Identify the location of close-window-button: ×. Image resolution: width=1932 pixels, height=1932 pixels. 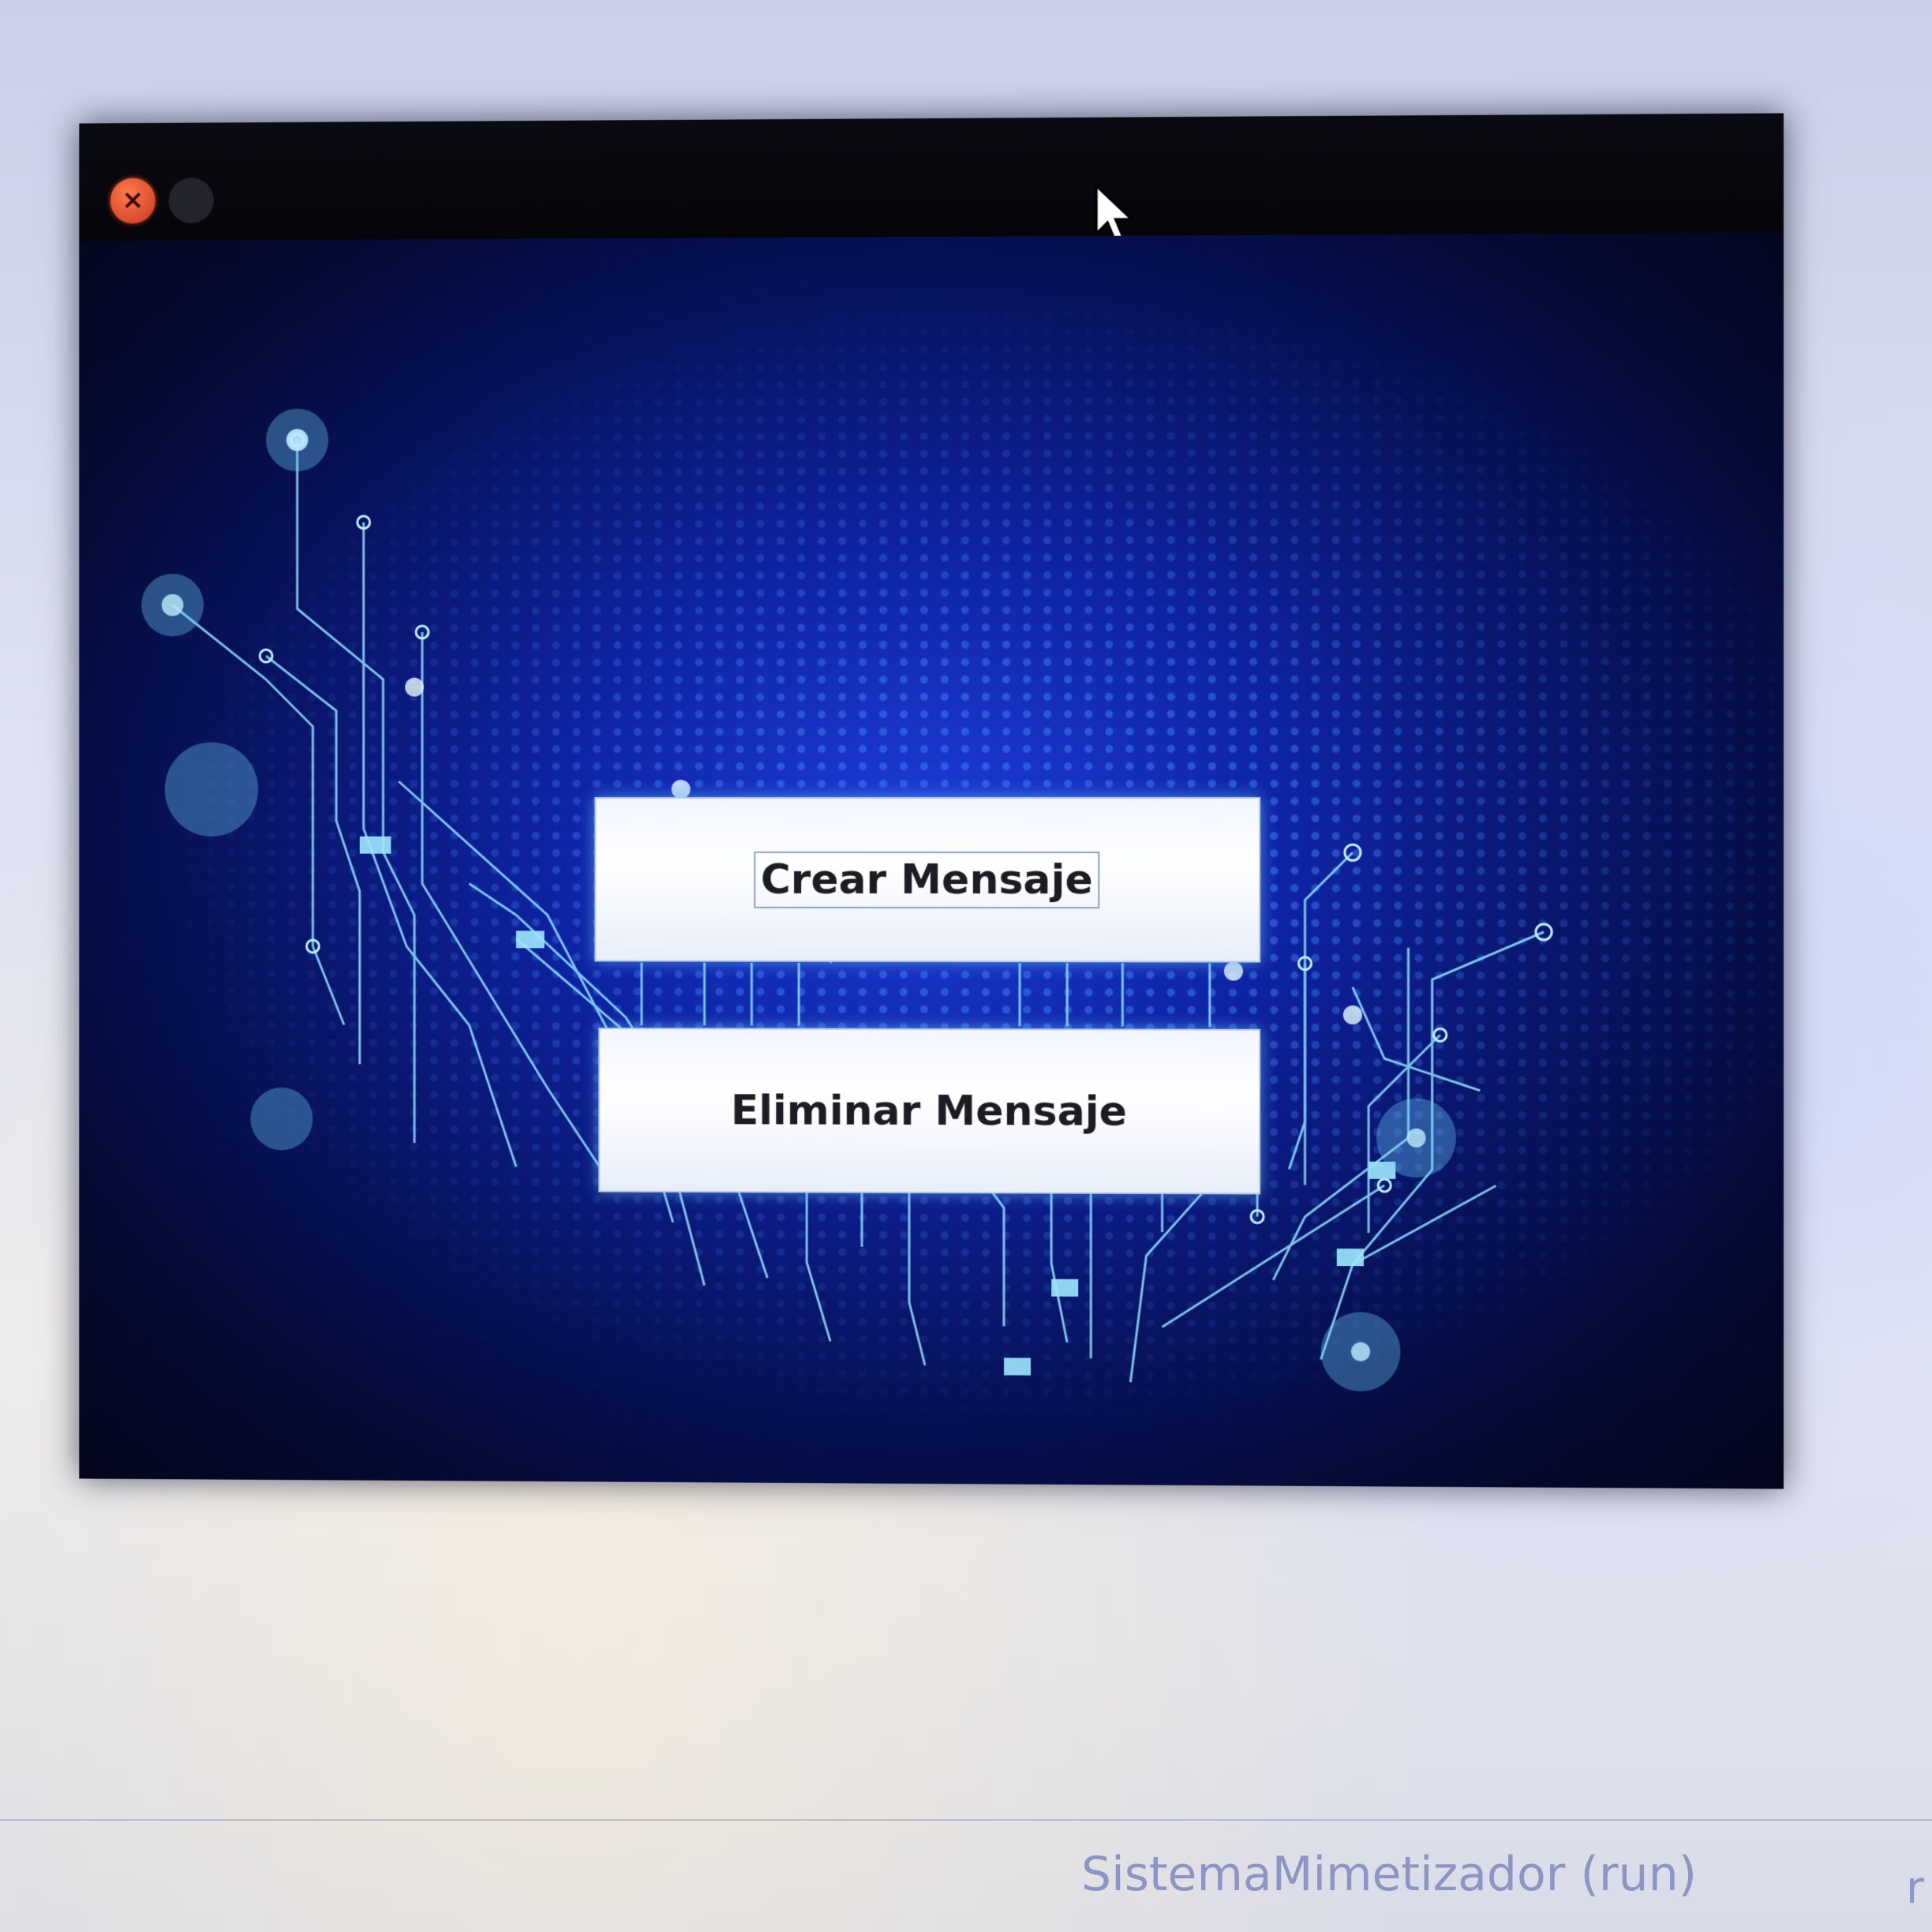
(132, 201).